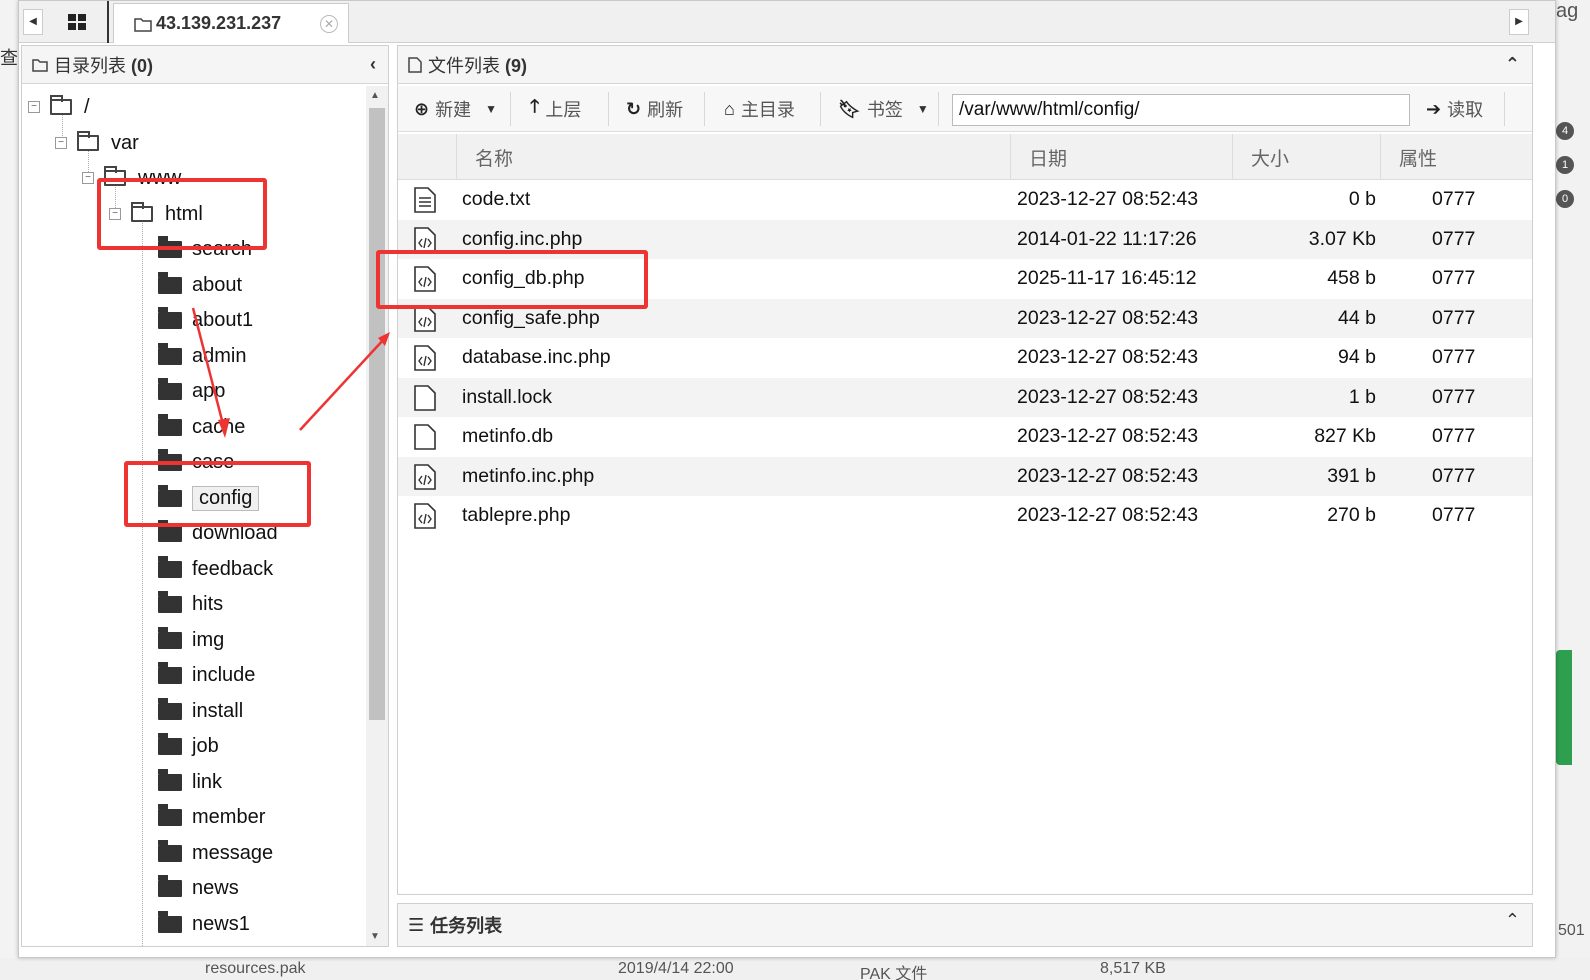 The width and height of the screenshot is (1590, 980). I want to click on annotation-arrowhead, so click(224, 428).